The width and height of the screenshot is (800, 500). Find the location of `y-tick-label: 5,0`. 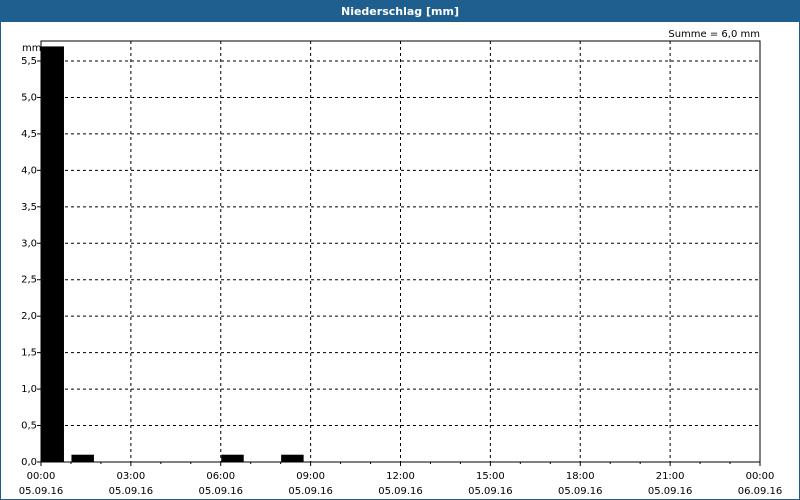

y-tick-label: 5,0 is located at coordinates (29, 97).